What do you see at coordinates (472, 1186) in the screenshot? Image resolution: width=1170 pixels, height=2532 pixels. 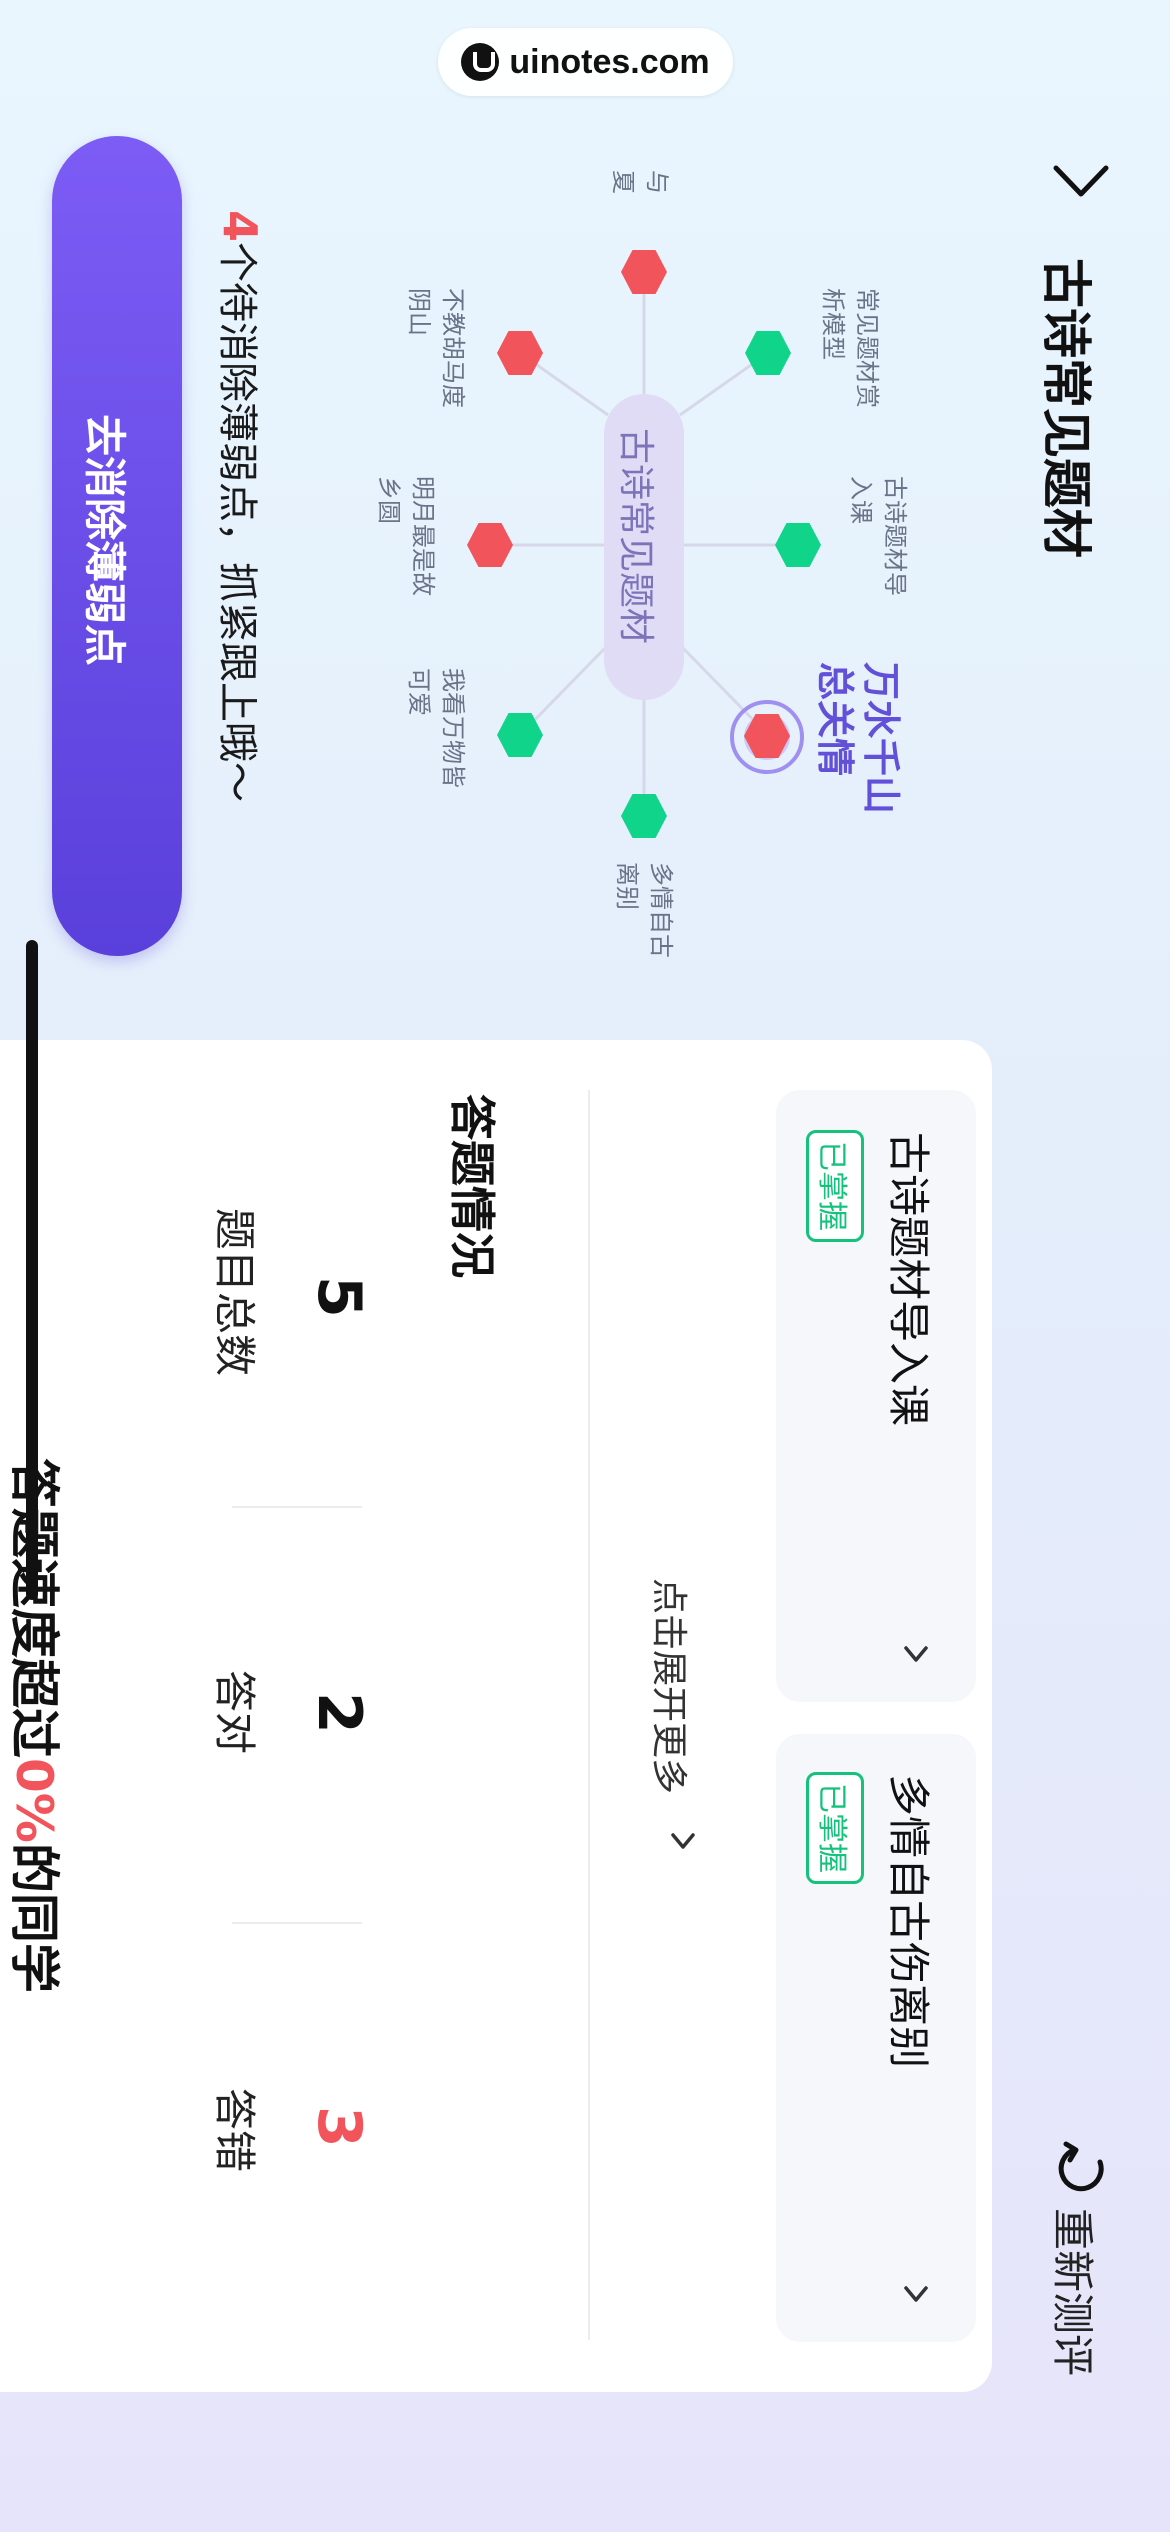 I see `answer-summary-title: 答题情况` at bounding box center [472, 1186].